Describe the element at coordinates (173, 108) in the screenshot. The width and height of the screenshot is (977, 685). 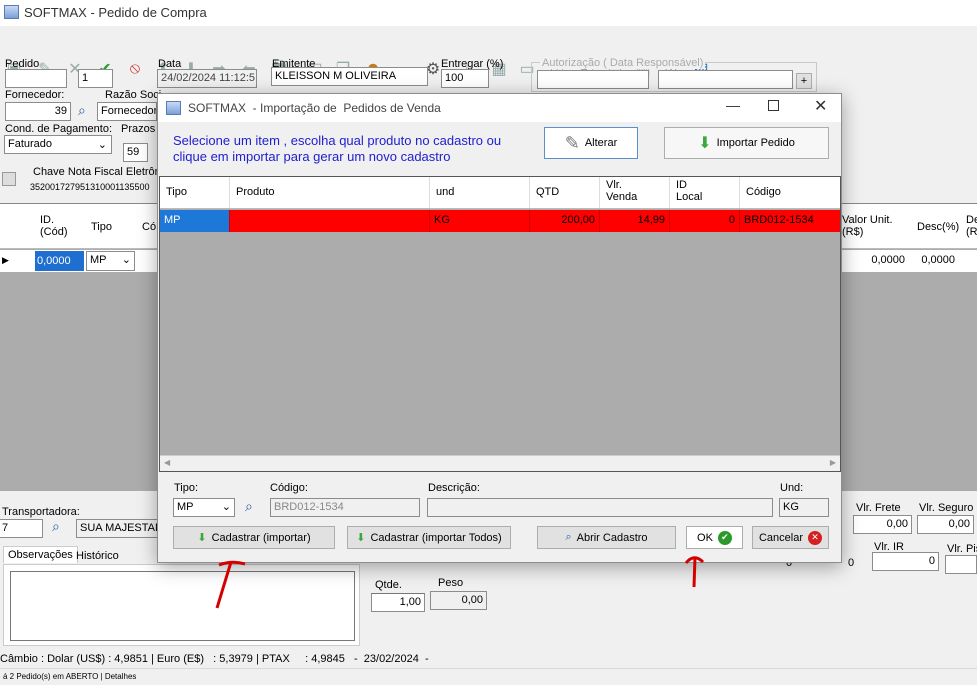
I see `app-icon` at that location.